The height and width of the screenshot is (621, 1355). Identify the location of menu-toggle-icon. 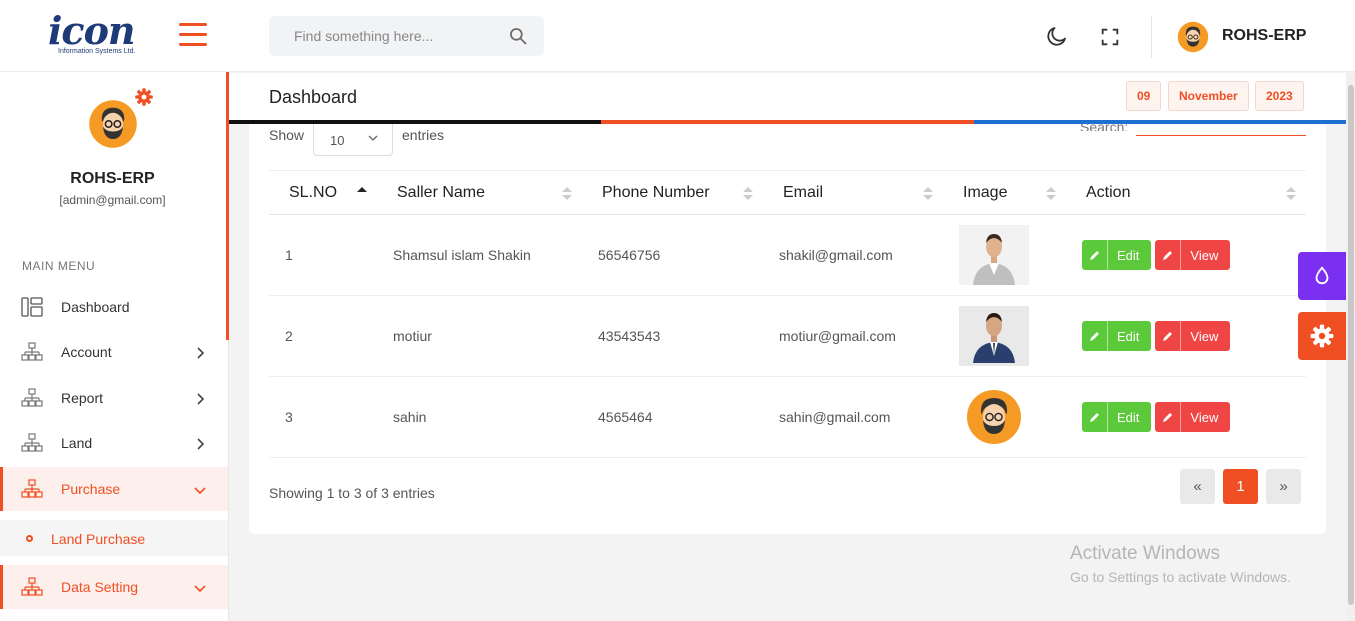
(193, 35).